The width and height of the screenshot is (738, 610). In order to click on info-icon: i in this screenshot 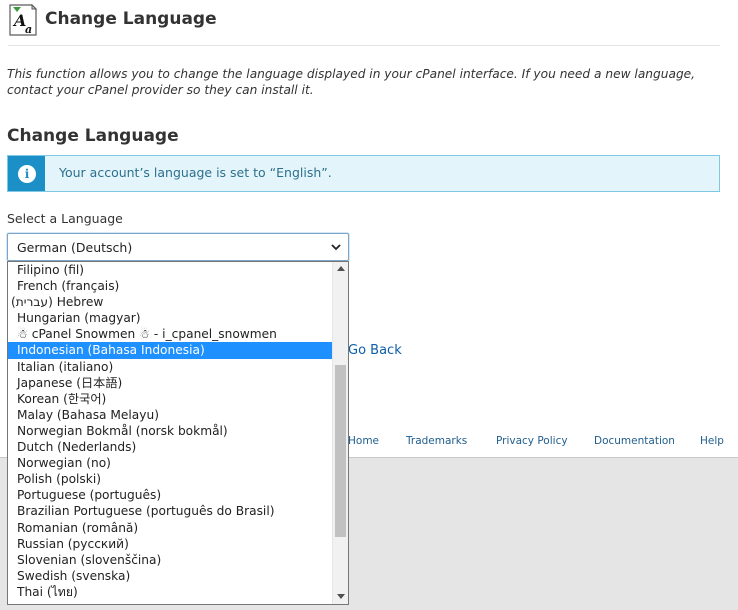, I will do `click(27, 174)`.